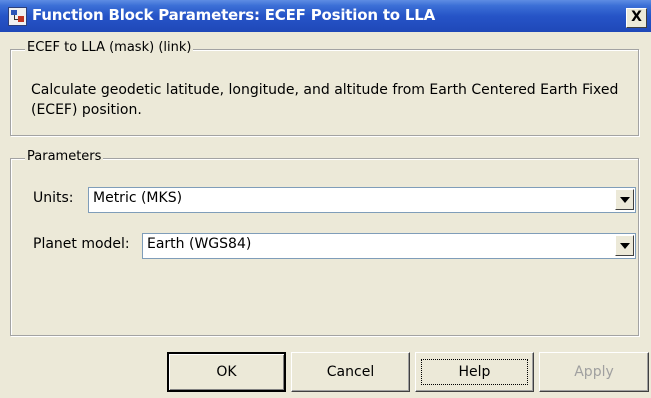 Image resolution: width=651 pixels, height=398 pixels. Describe the element at coordinates (636, 18) in the screenshot. I see `close-button: X` at that location.